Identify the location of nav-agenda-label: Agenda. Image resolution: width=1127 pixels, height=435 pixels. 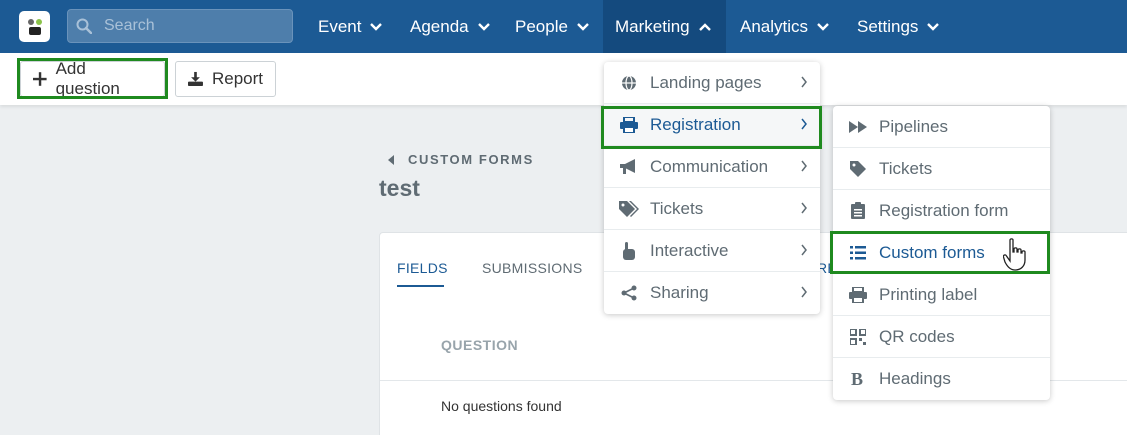
(439, 26).